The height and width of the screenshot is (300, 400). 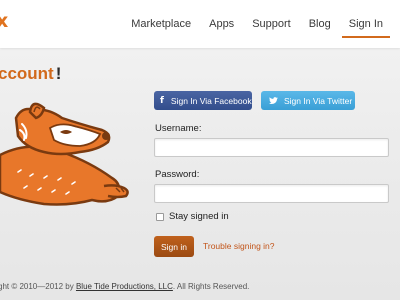 I want to click on nav-sign-in: Sign In, so click(x=366, y=24).